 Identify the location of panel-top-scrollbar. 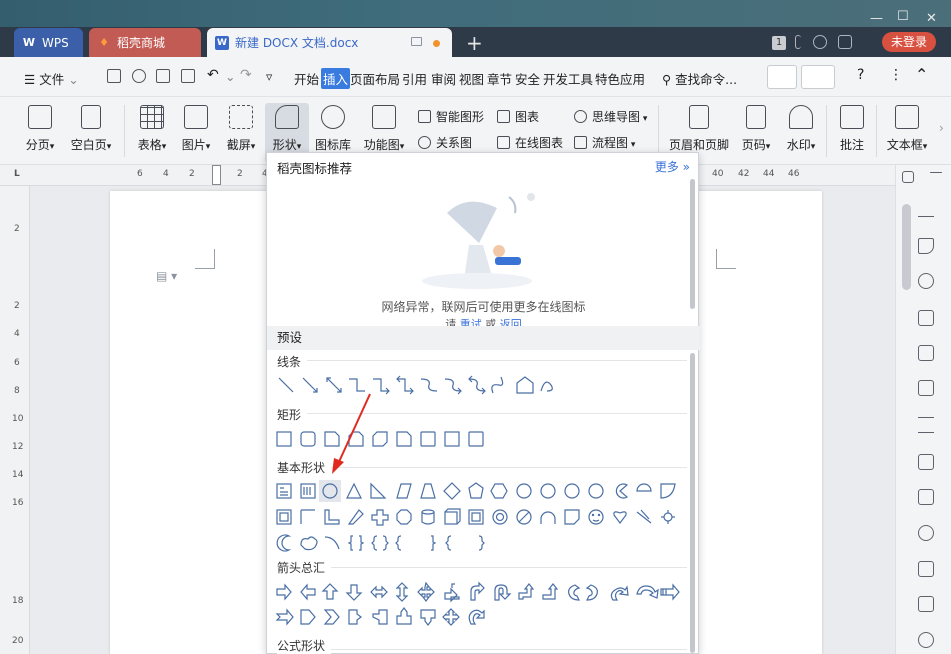
(692, 244).